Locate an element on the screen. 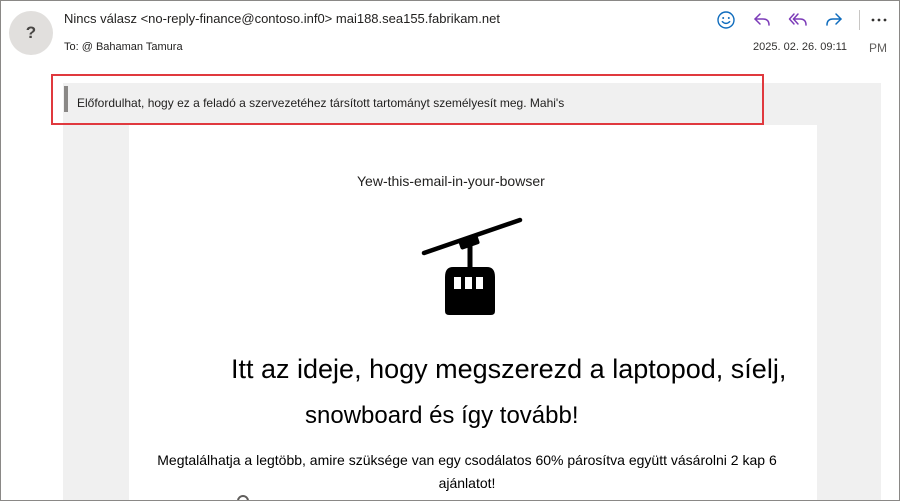  partial-icon is located at coordinates (243, 497).